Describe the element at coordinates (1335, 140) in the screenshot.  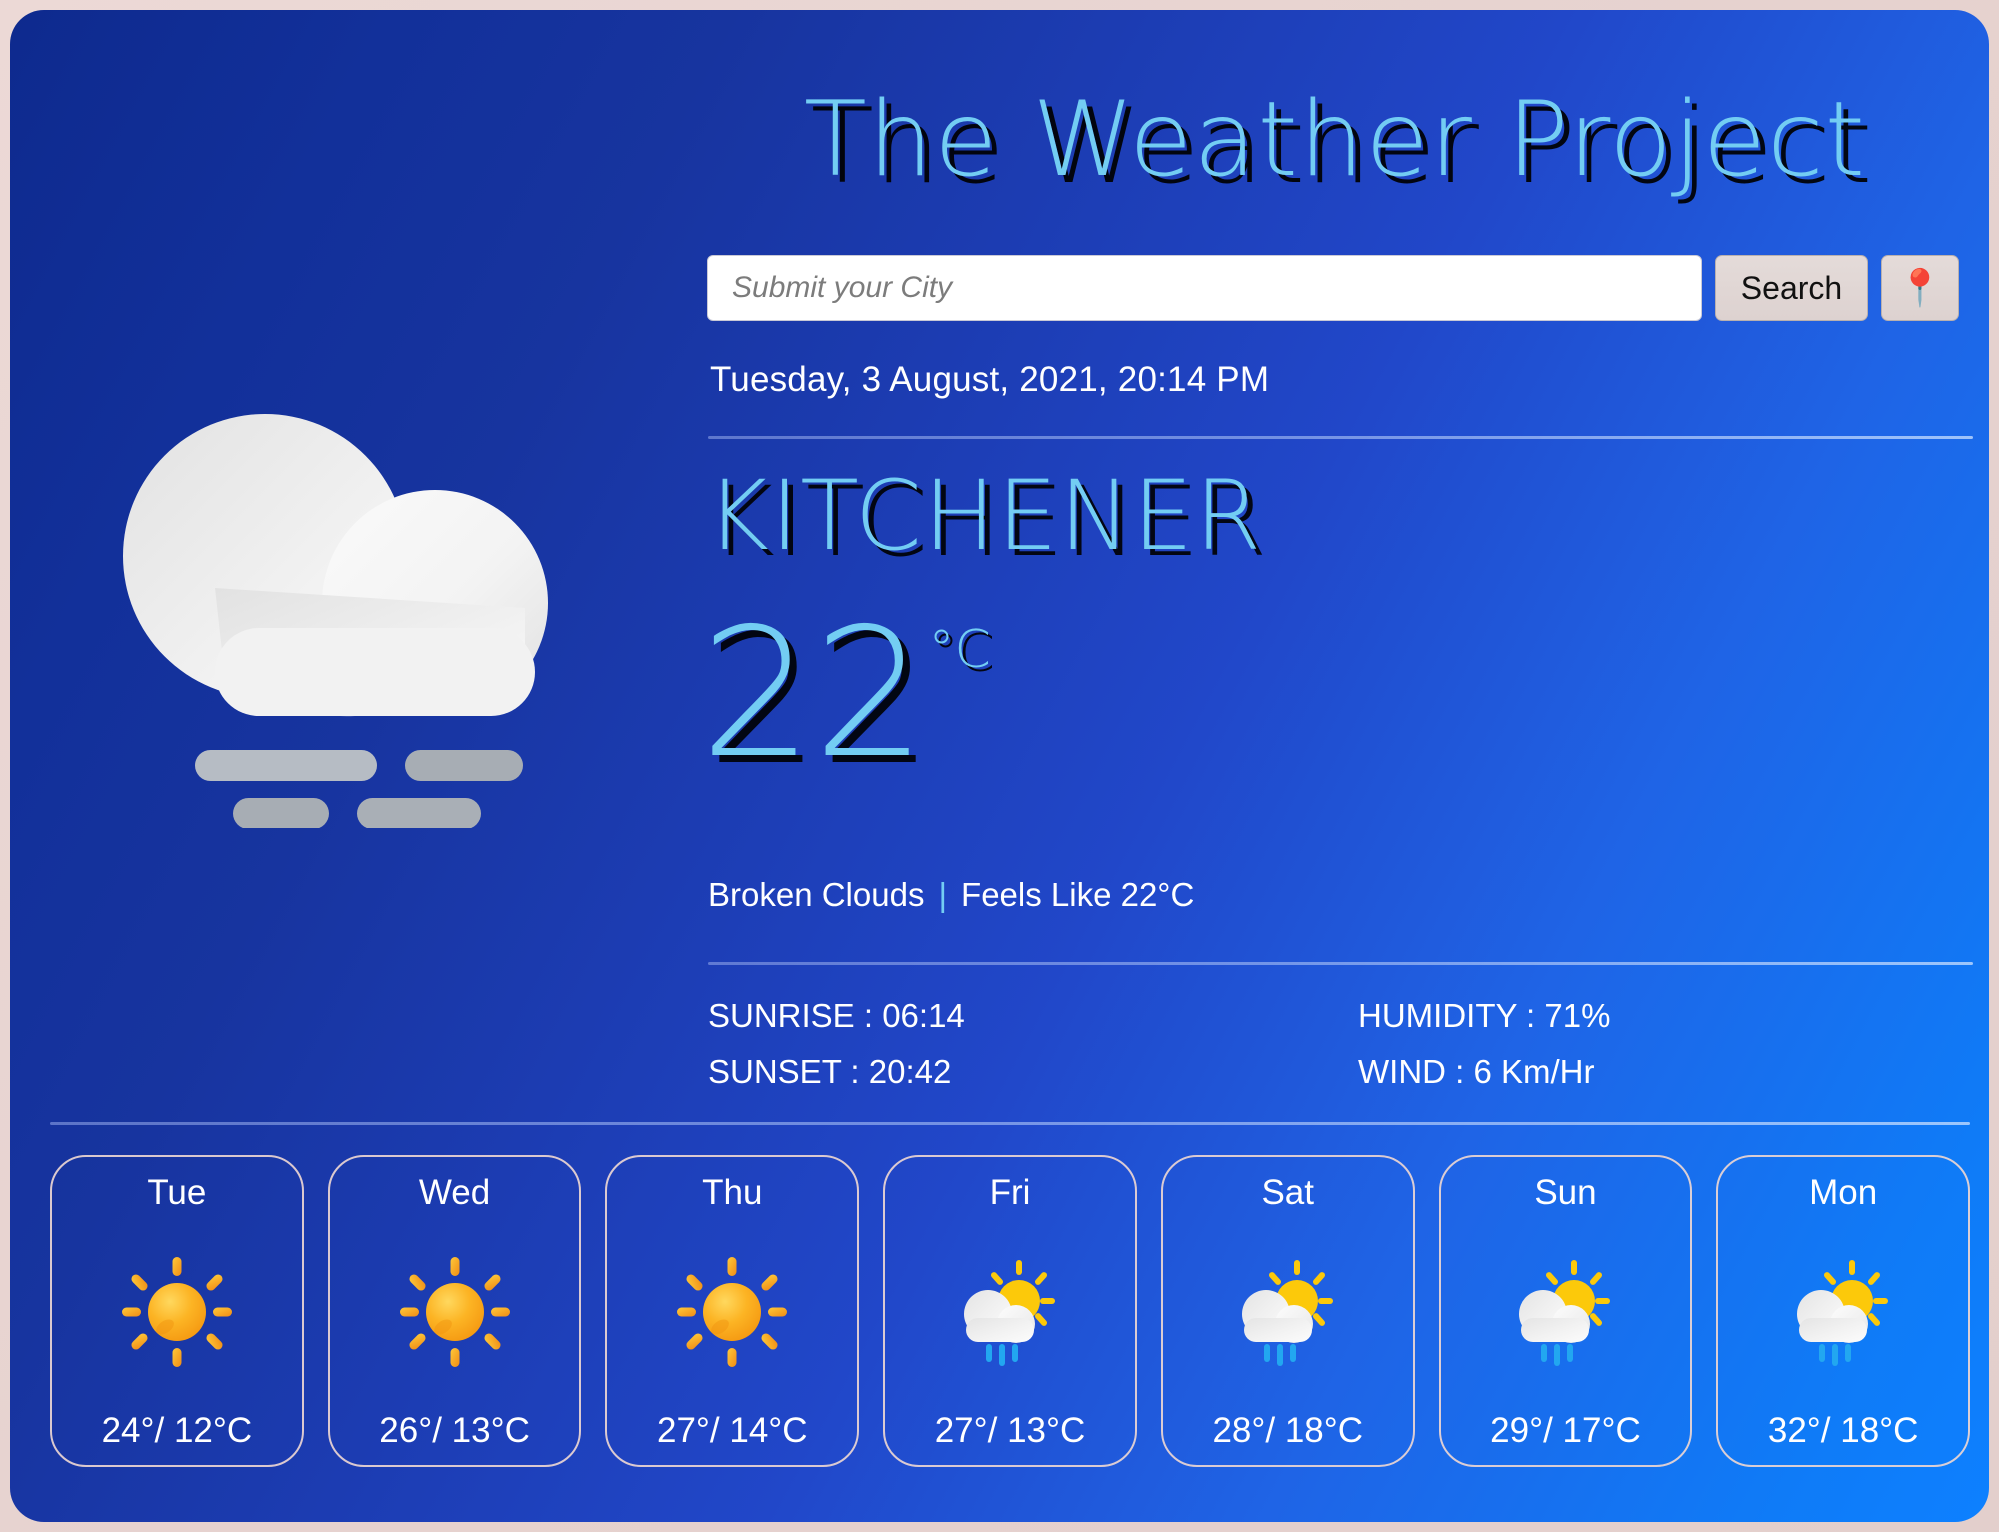
I see `page-title: The Weather Project` at that location.